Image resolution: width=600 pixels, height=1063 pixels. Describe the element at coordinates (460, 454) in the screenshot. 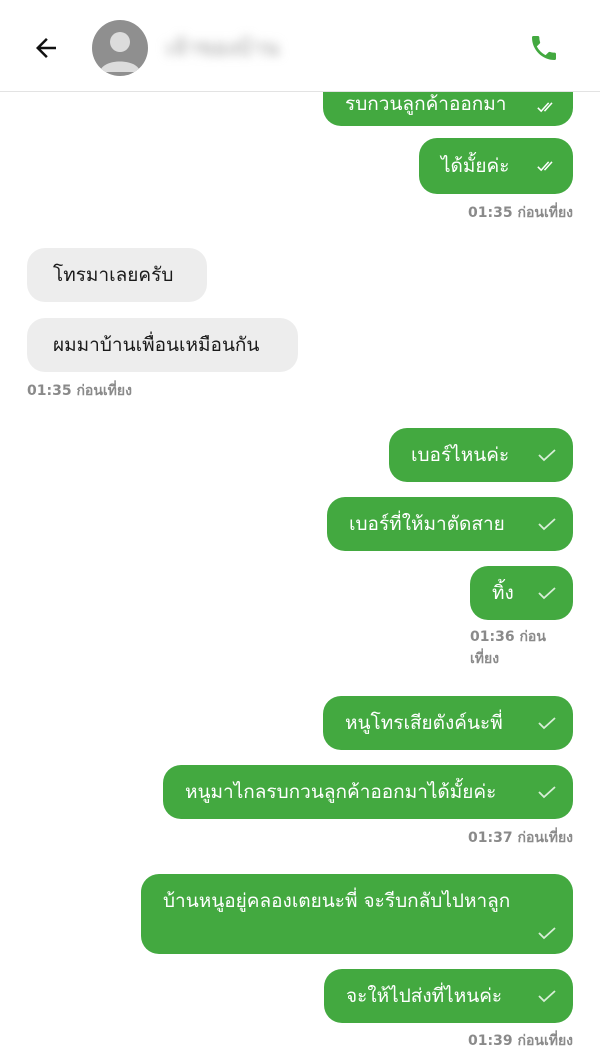

I see `message-text: เบอร์ไหนค่ะ` at that location.